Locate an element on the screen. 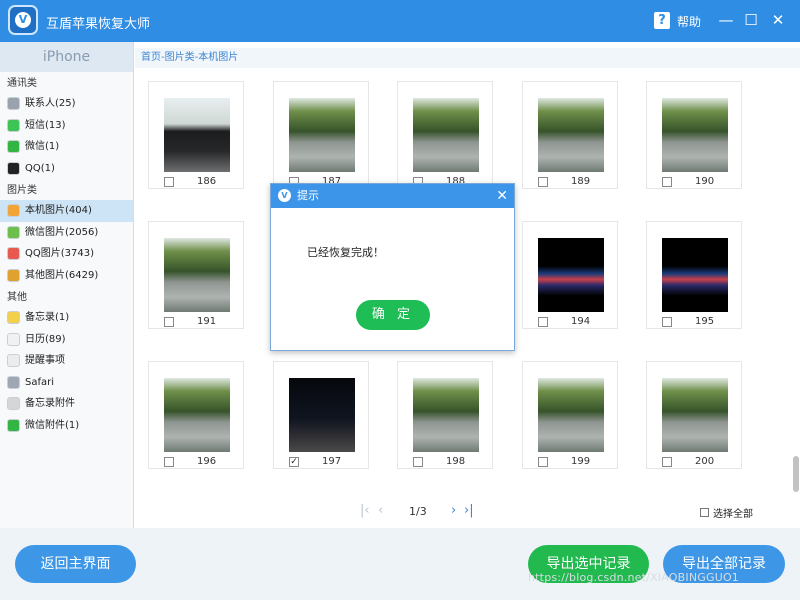  sidebar-item-label: 微信(1) is located at coordinates (42, 146).